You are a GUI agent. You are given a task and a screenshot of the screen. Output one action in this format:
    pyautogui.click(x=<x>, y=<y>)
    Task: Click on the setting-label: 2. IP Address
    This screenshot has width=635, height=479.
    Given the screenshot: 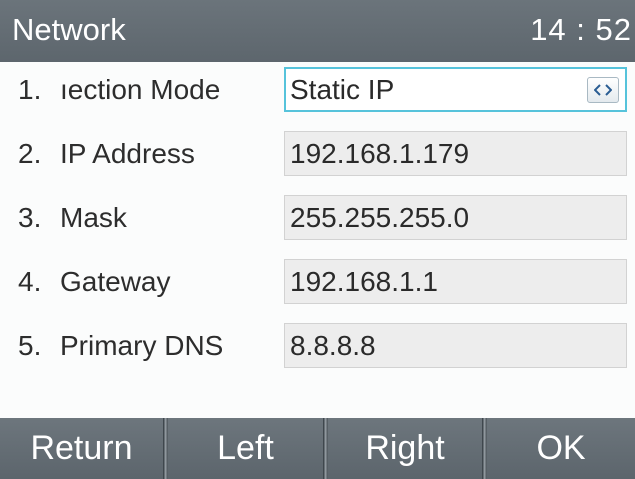 What is the action you would take?
    pyautogui.click(x=149, y=154)
    